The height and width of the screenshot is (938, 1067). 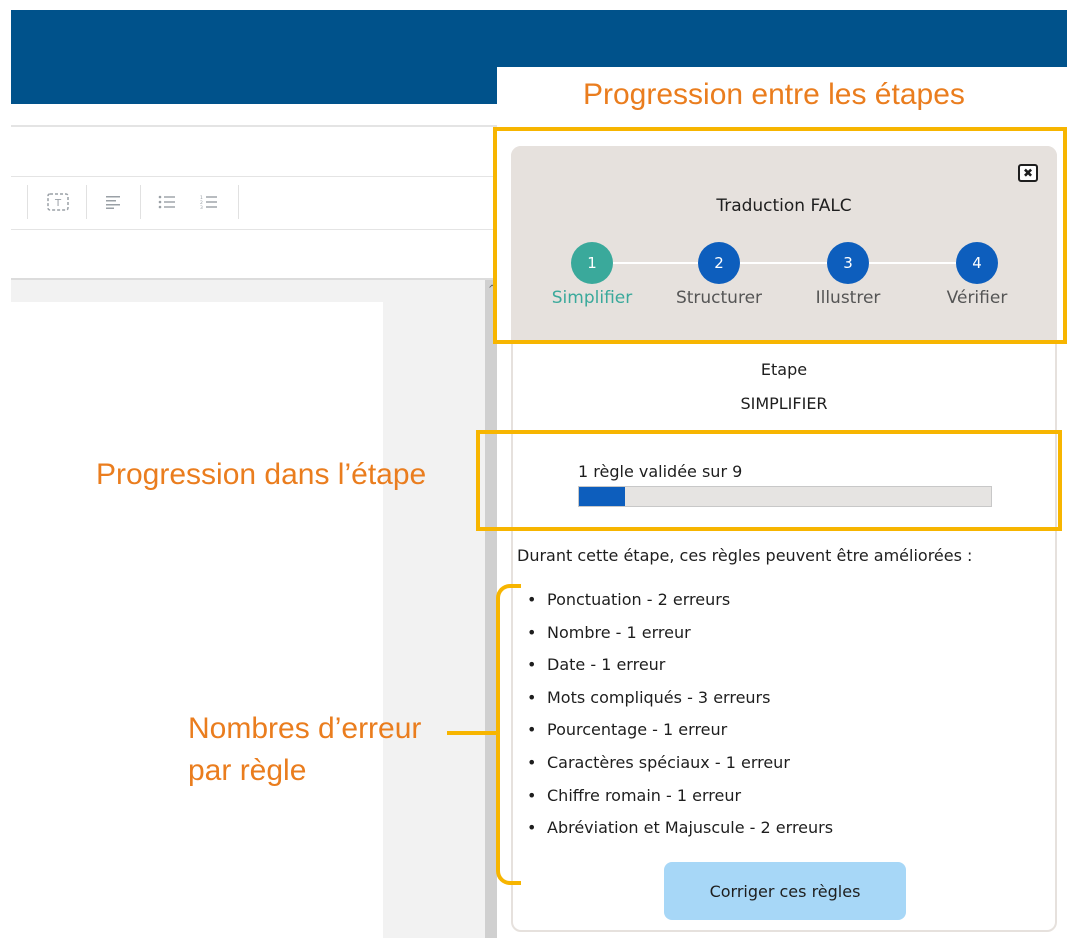 I want to click on annotation-errors-per-rule-line1: Nombres d’erreur, so click(x=305, y=728).